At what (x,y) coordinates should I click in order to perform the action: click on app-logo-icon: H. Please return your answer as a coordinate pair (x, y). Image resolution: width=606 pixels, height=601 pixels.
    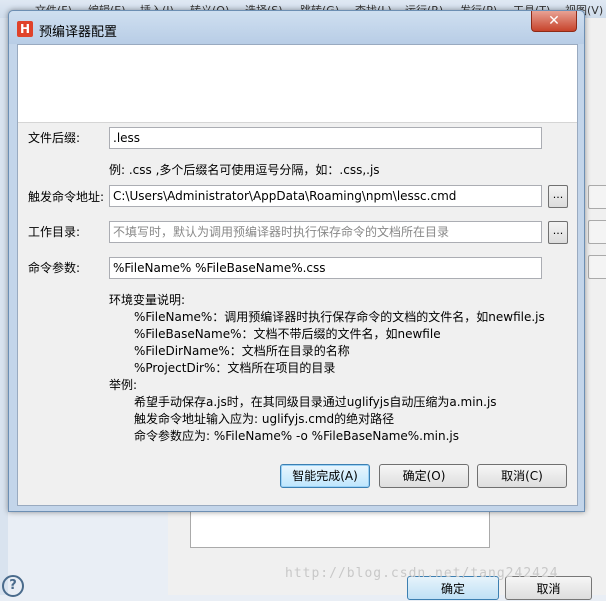
    Looking at the image, I should click on (25, 29).